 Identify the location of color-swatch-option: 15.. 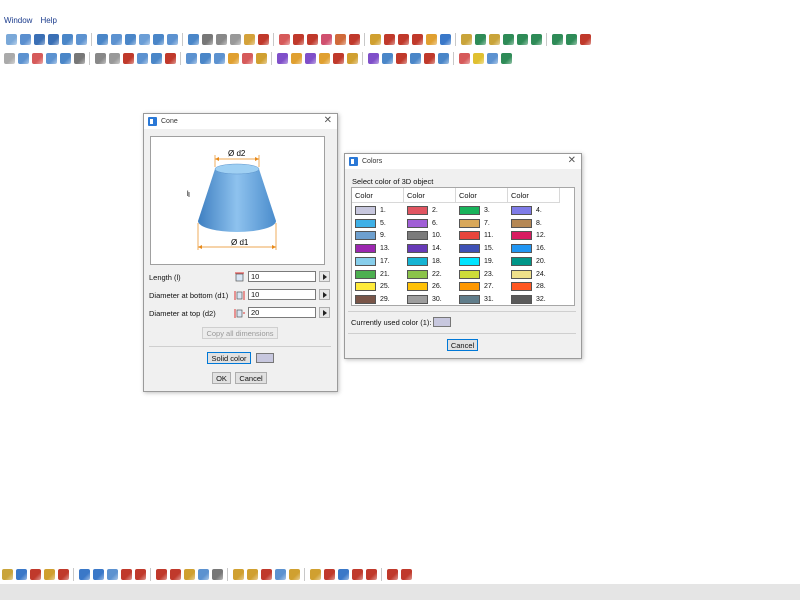
(476, 248).